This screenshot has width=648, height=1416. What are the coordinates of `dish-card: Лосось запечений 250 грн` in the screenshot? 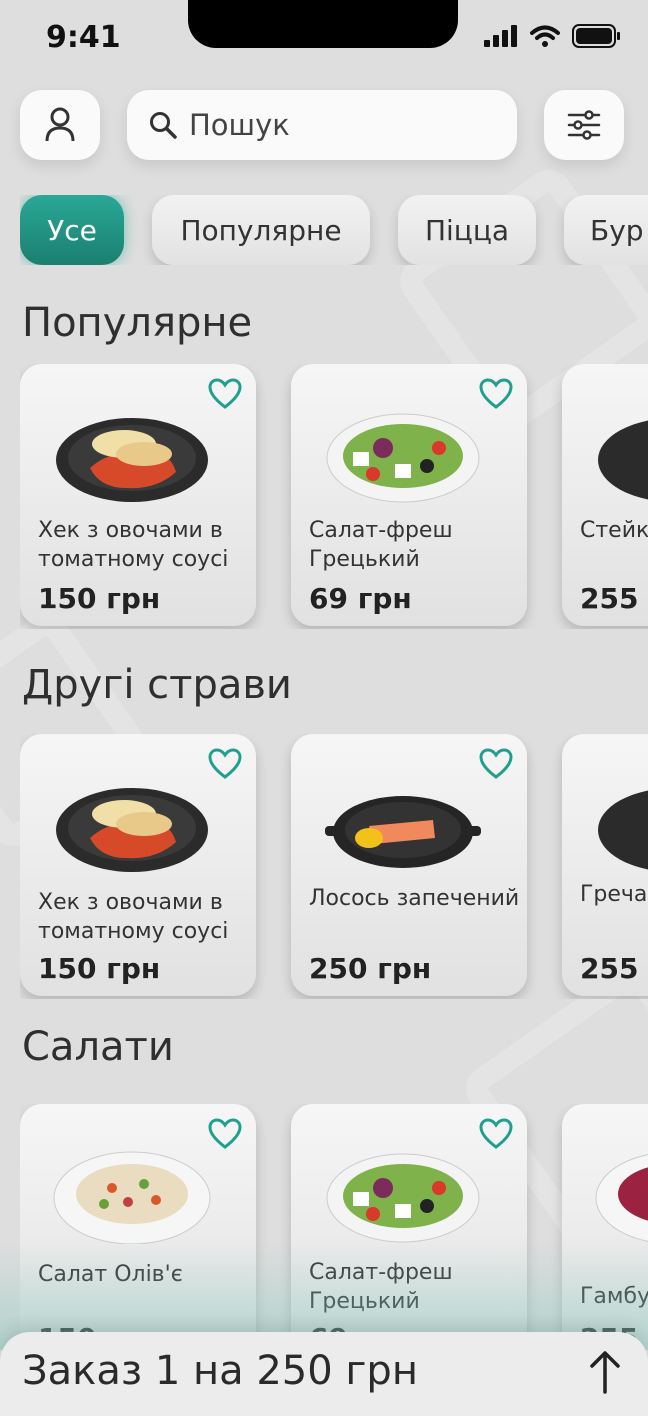 It's located at (409, 865).